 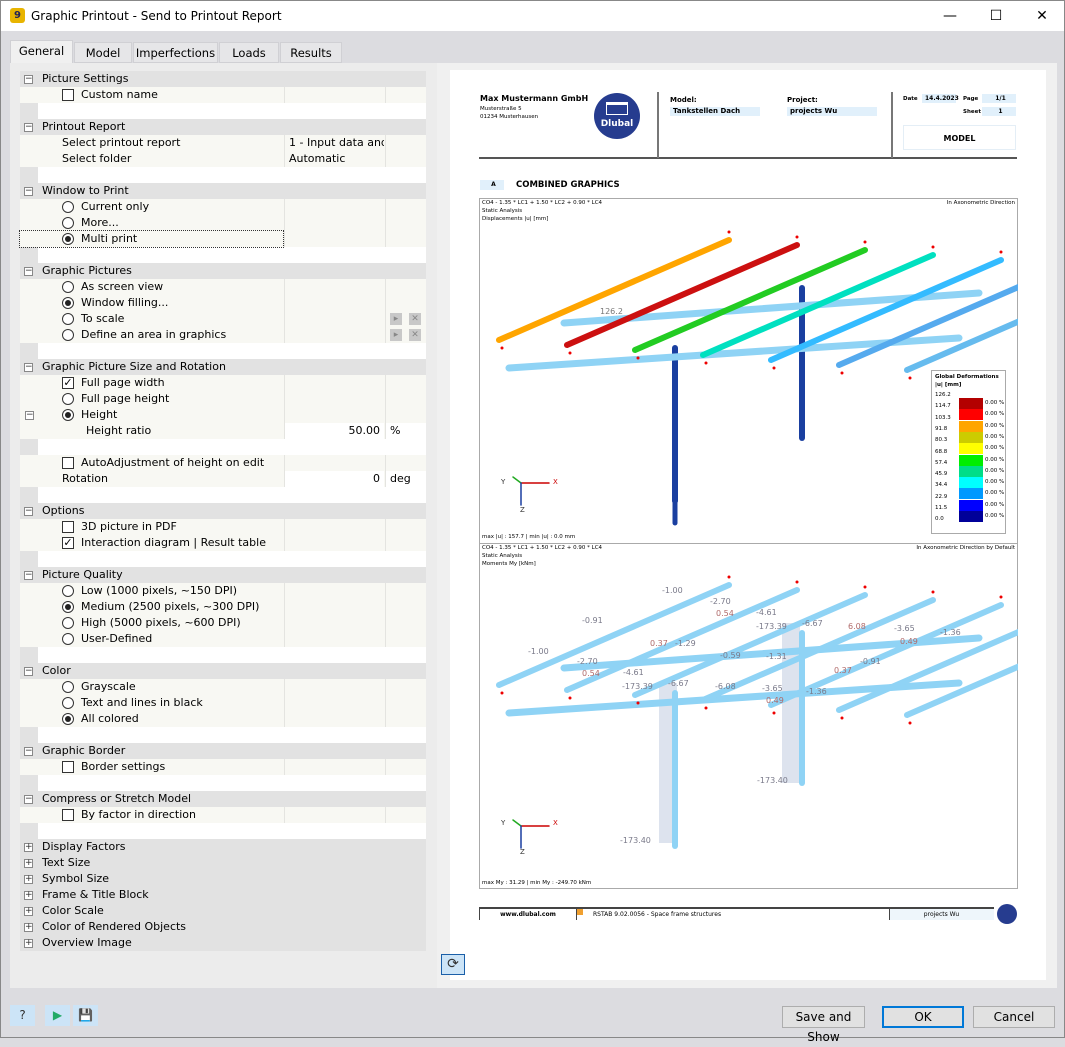 What do you see at coordinates (223, 367) in the screenshot?
I see `tree-group-header: − Graphic Picture Size and Rotation` at bounding box center [223, 367].